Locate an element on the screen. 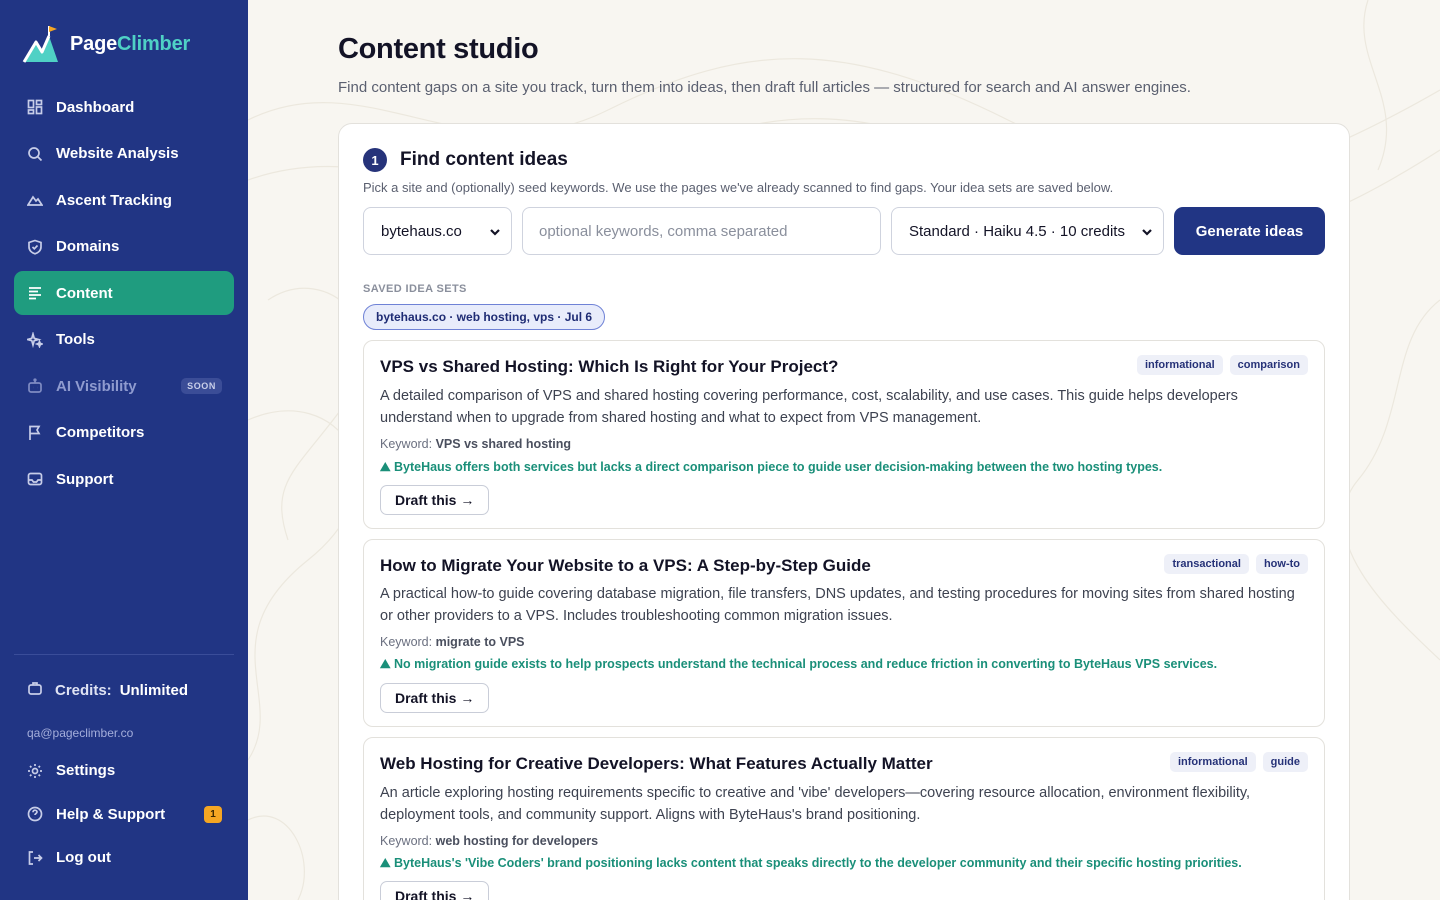 Image resolution: width=1440 pixels, height=900 pixels. mountain-icon is located at coordinates (35, 200).